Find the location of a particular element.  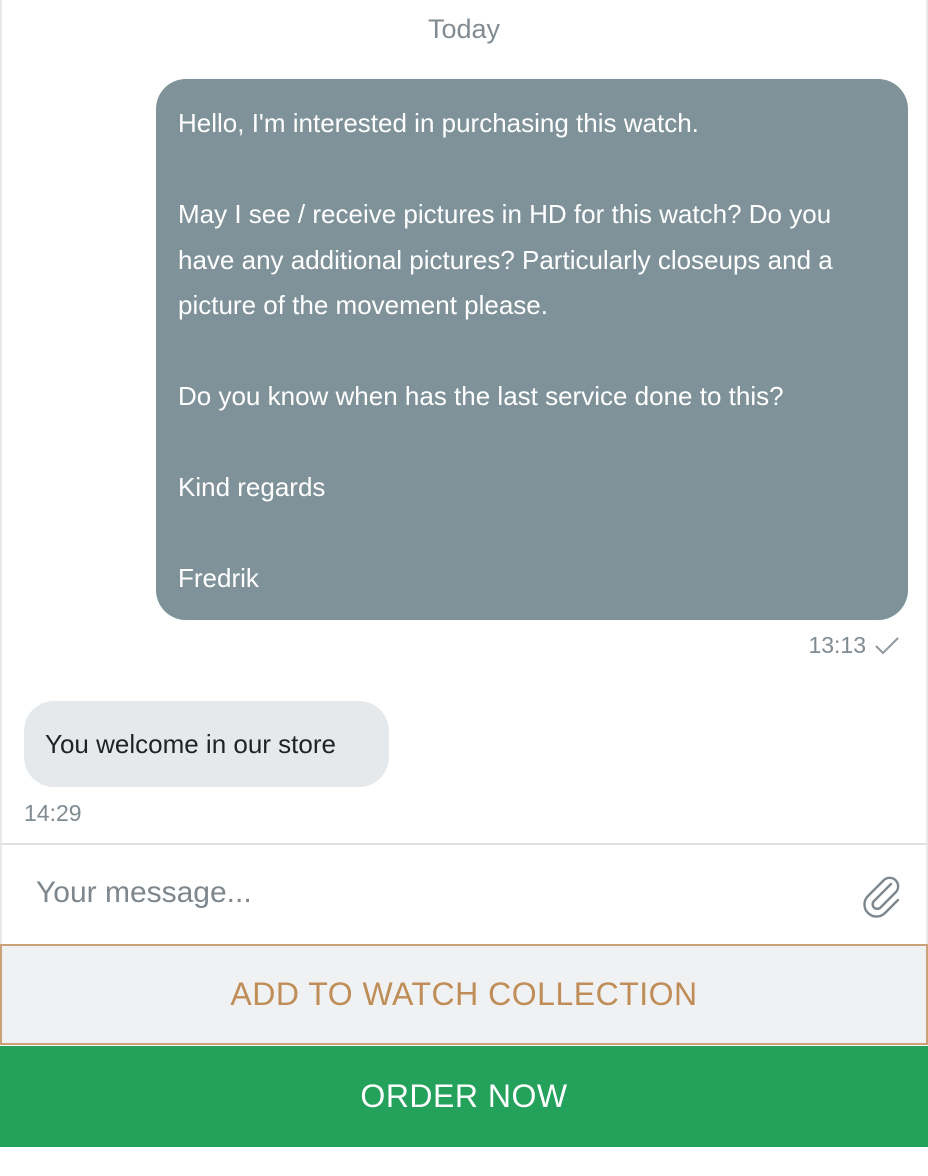

date-divider: Today is located at coordinates (464, 29).